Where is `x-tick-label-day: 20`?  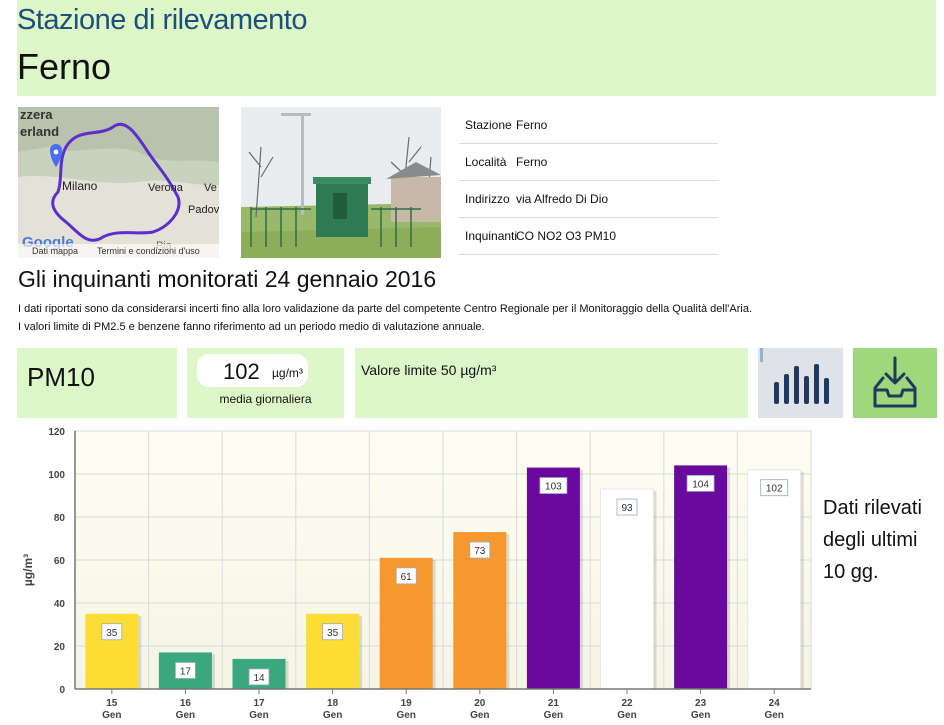 x-tick-label-day: 20 is located at coordinates (480, 703).